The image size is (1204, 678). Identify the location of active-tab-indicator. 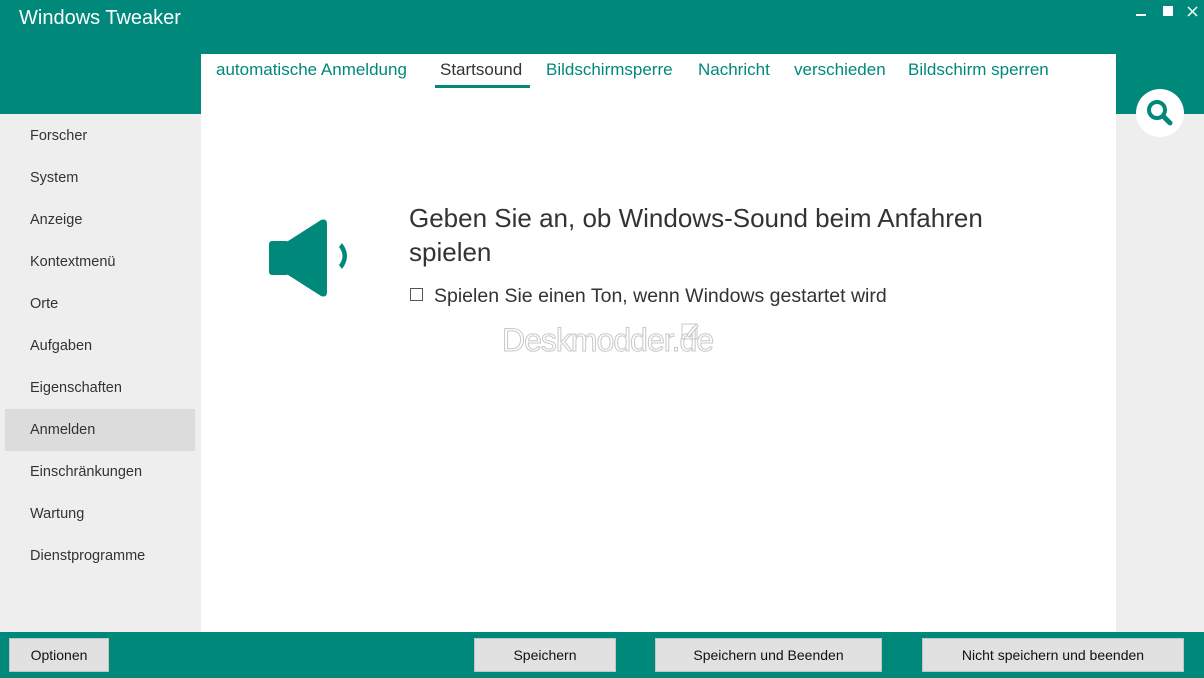
(482, 86).